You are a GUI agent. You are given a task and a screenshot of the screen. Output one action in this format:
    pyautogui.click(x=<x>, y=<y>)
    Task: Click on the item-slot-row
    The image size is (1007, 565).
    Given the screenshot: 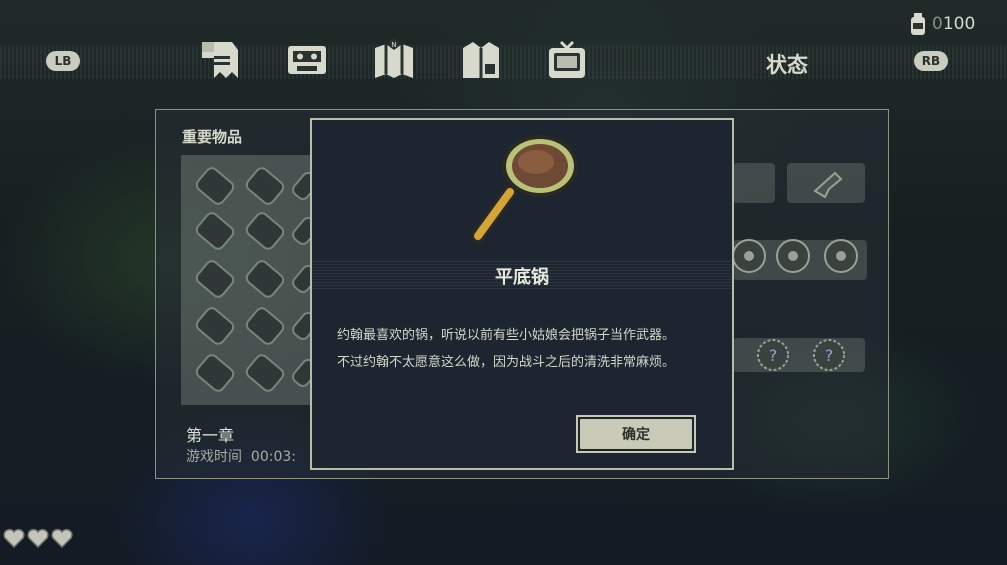 What is the action you would take?
    pyautogui.click(x=799, y=259)
    